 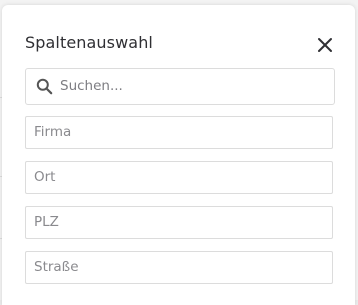 I want to click on close-button, so click(x=325, y=45).